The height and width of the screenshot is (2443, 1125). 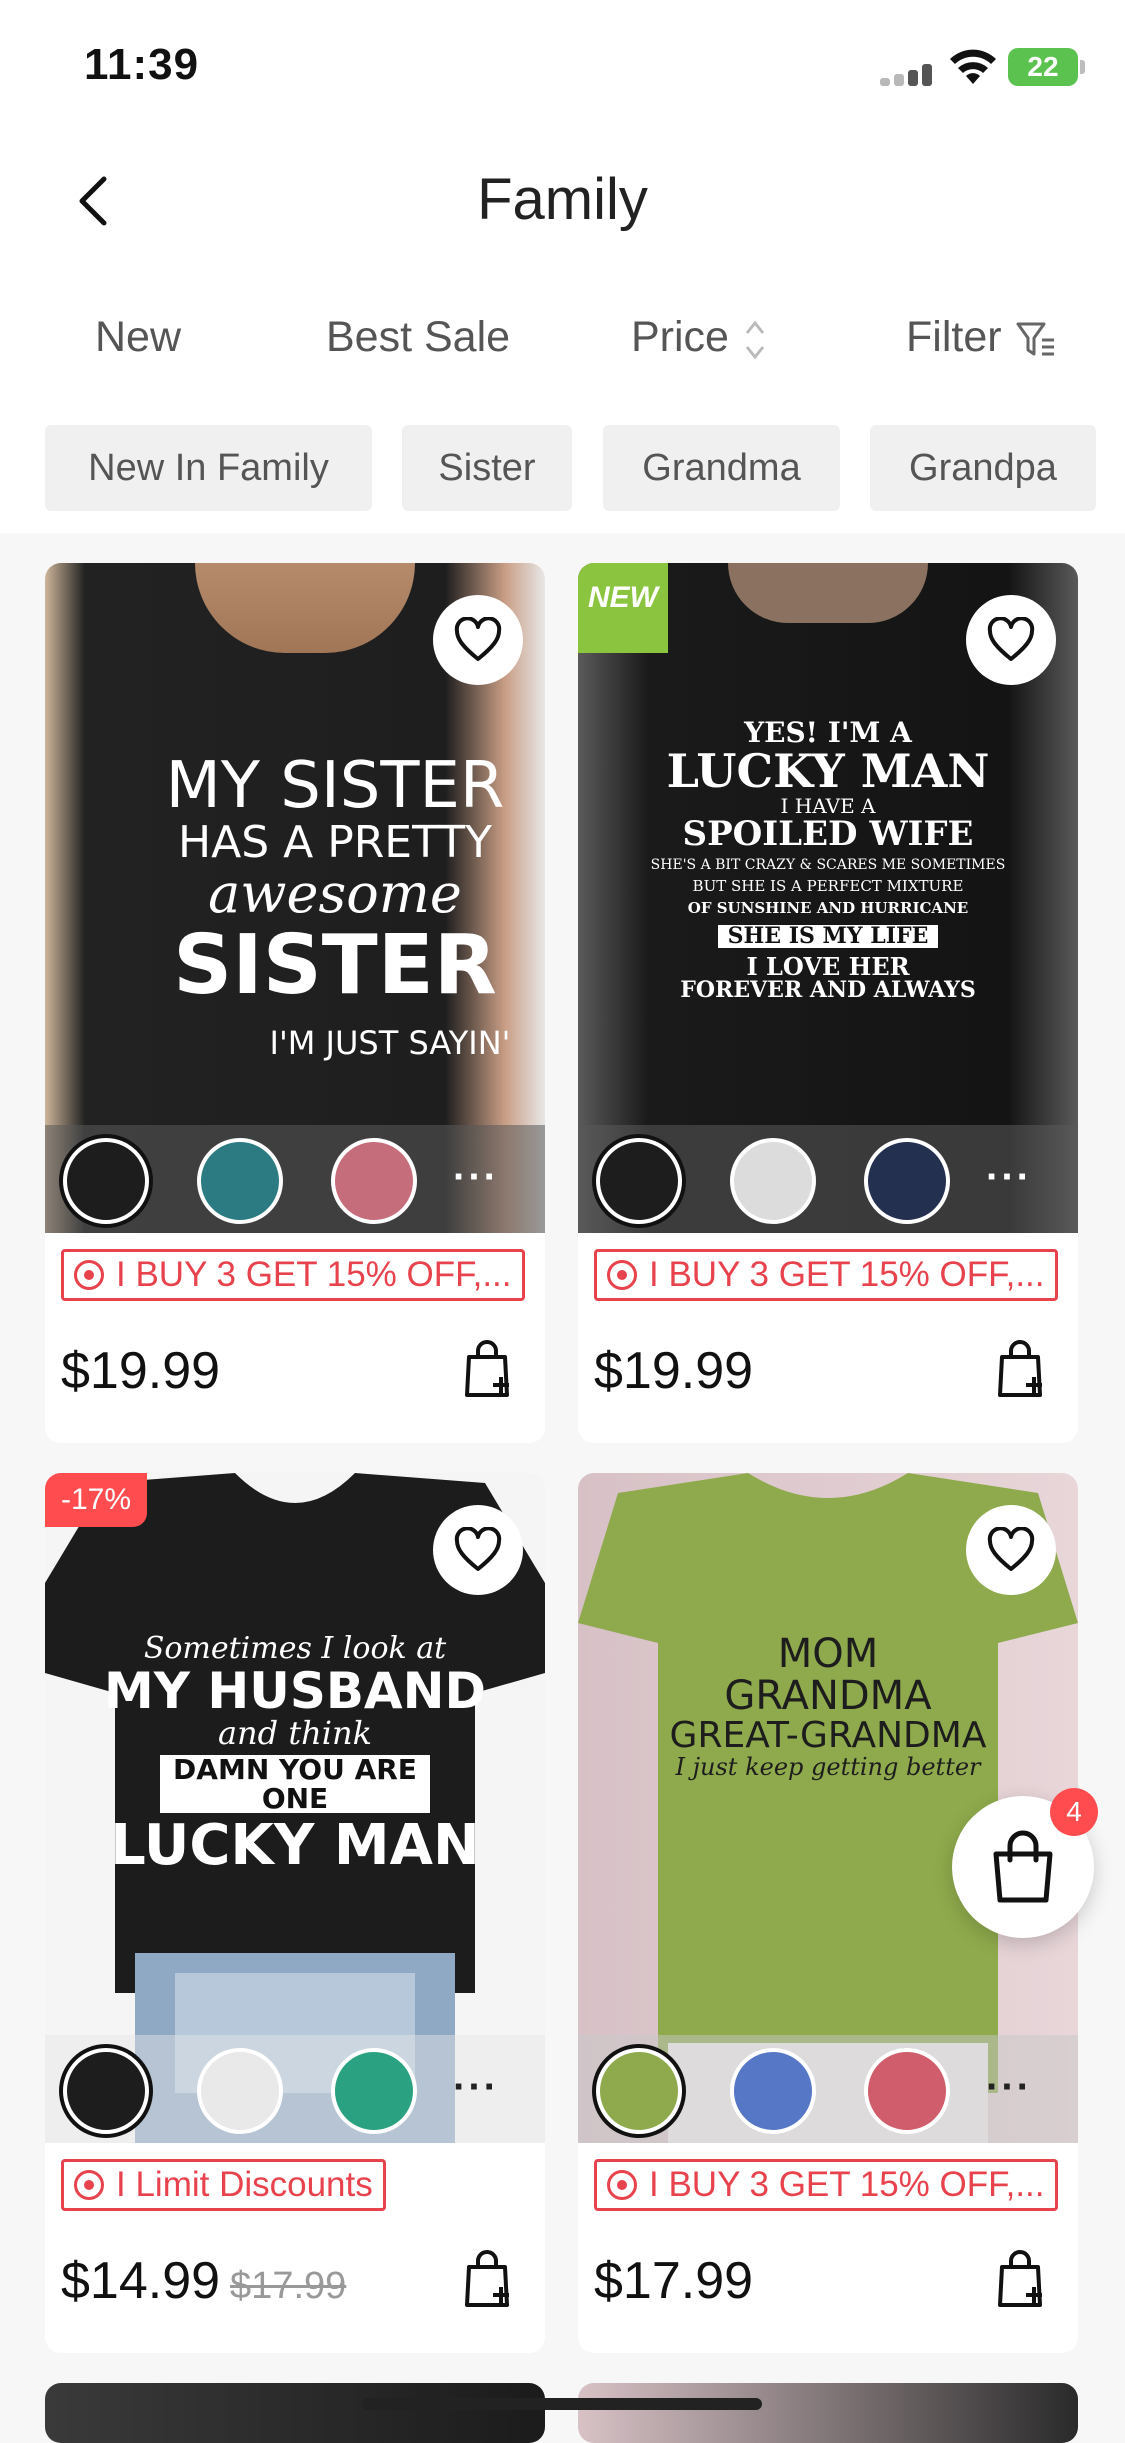 I want to click on shirt-text-line: FOREVER AND ALWAYS, so click(x=828, y=989).